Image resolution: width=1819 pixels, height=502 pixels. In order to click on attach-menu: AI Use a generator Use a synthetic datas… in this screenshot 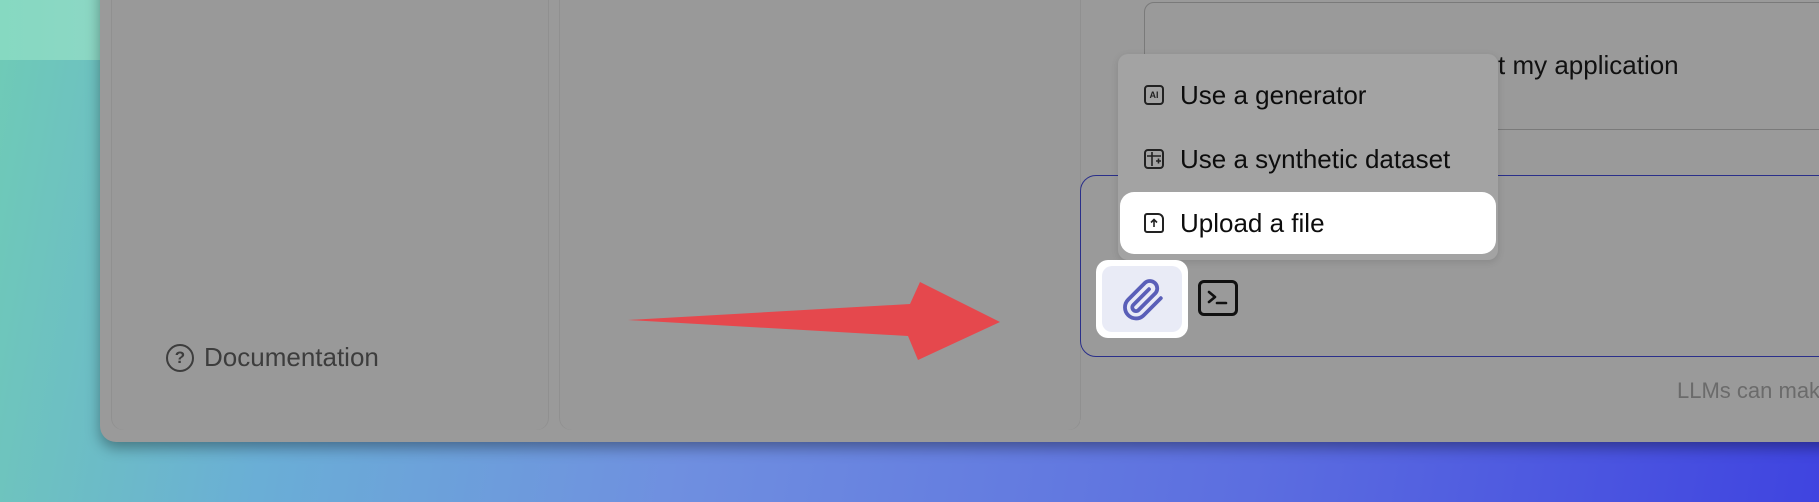, I will do `click(1308, 157)`.